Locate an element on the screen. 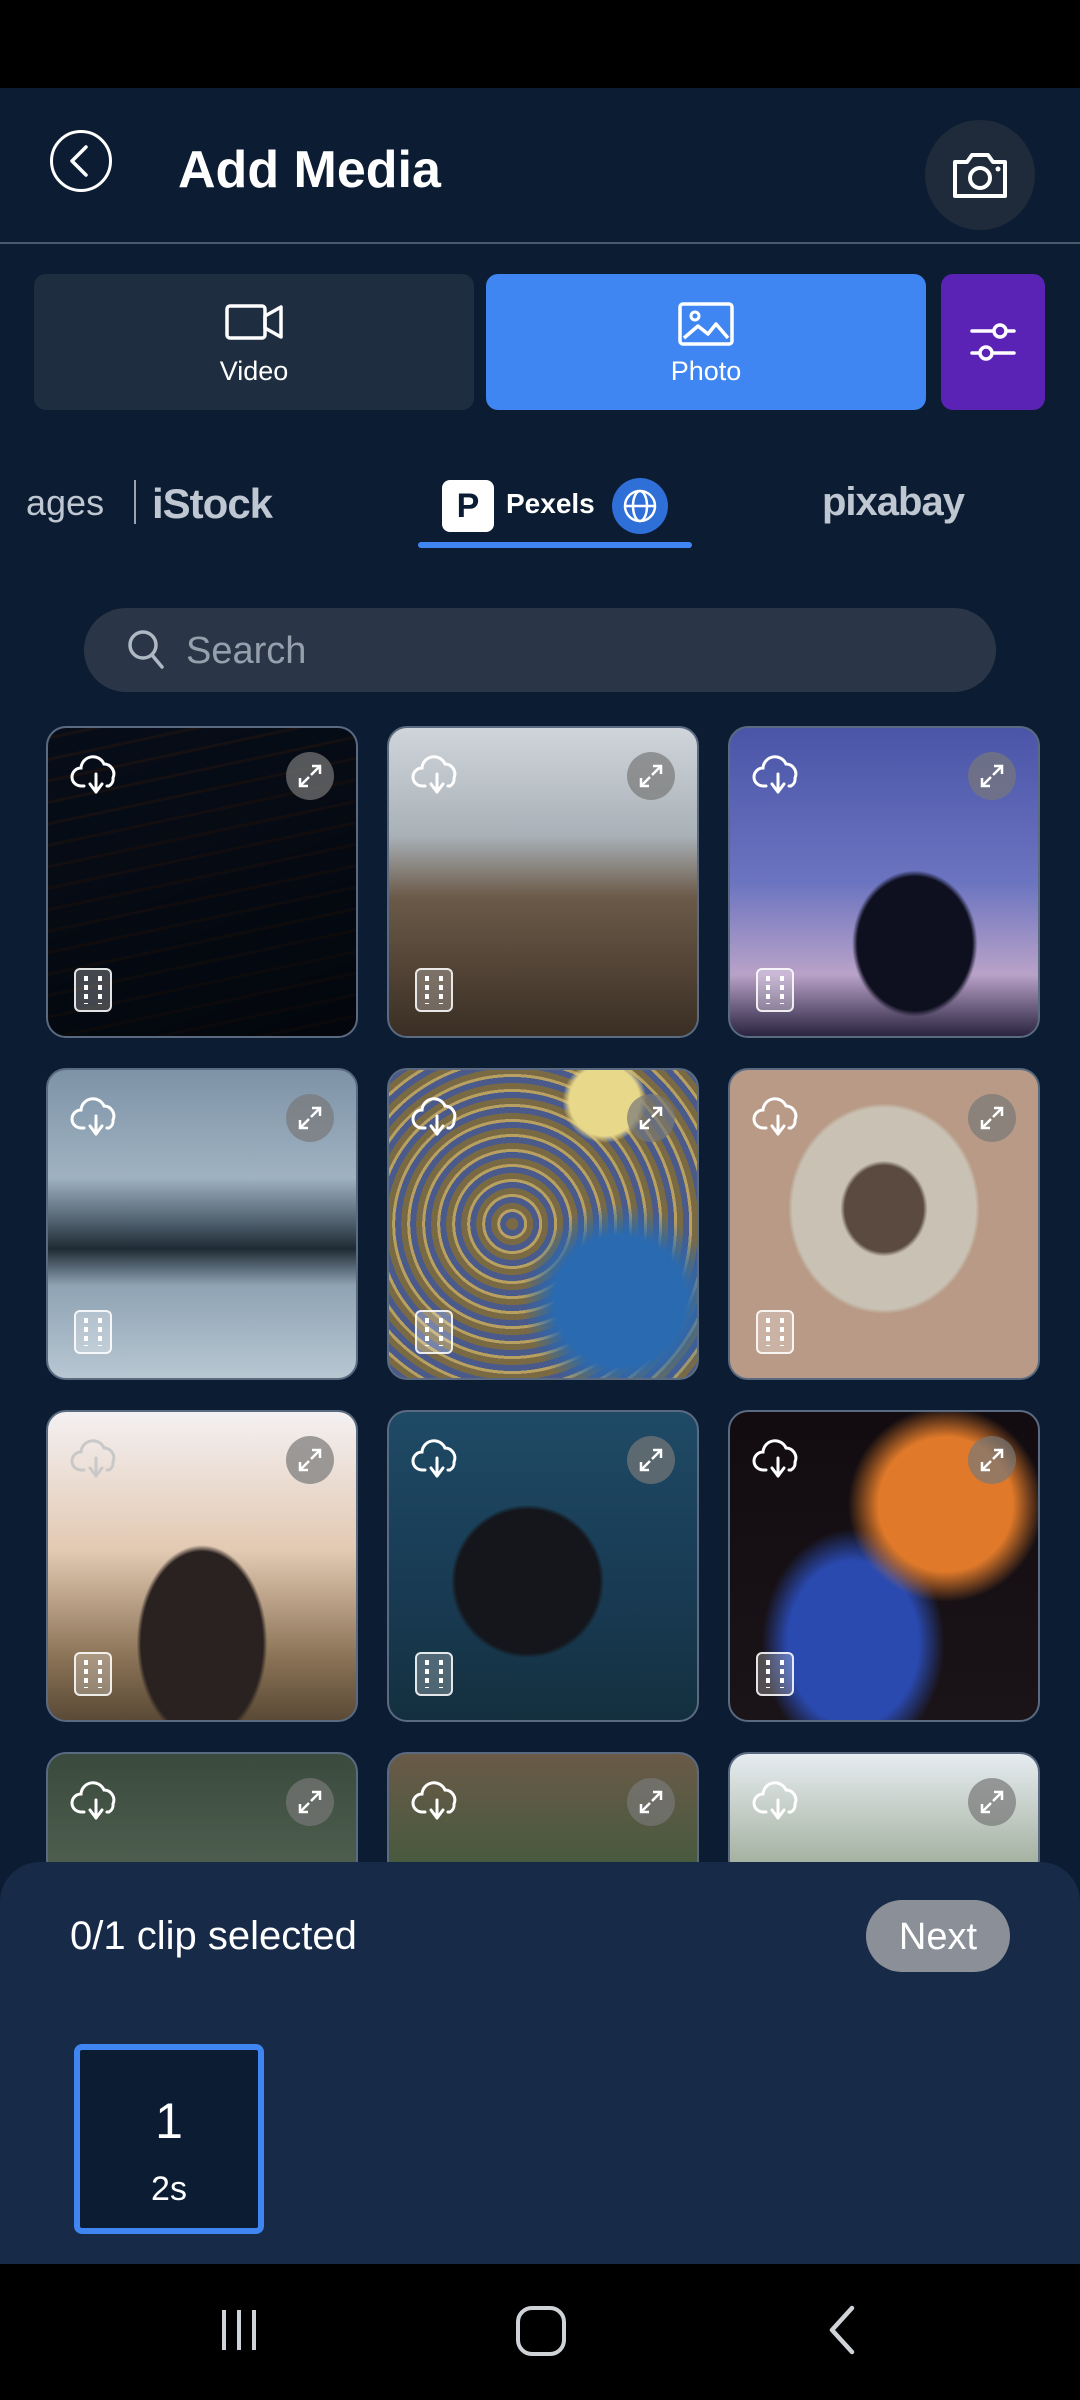 The image size is (1080, 2400). pexels-logo-icon: P is located at coordinates (468, 506).